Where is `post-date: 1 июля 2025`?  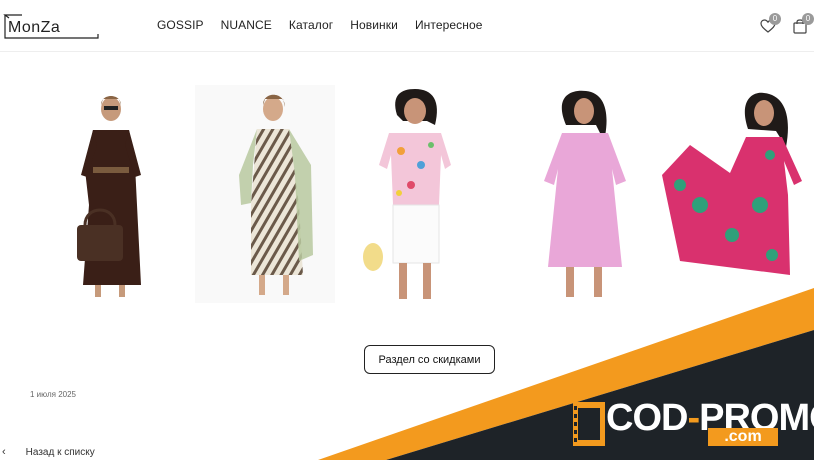 post-date: 1 июля 2025 is located at coordinates (53, 394).